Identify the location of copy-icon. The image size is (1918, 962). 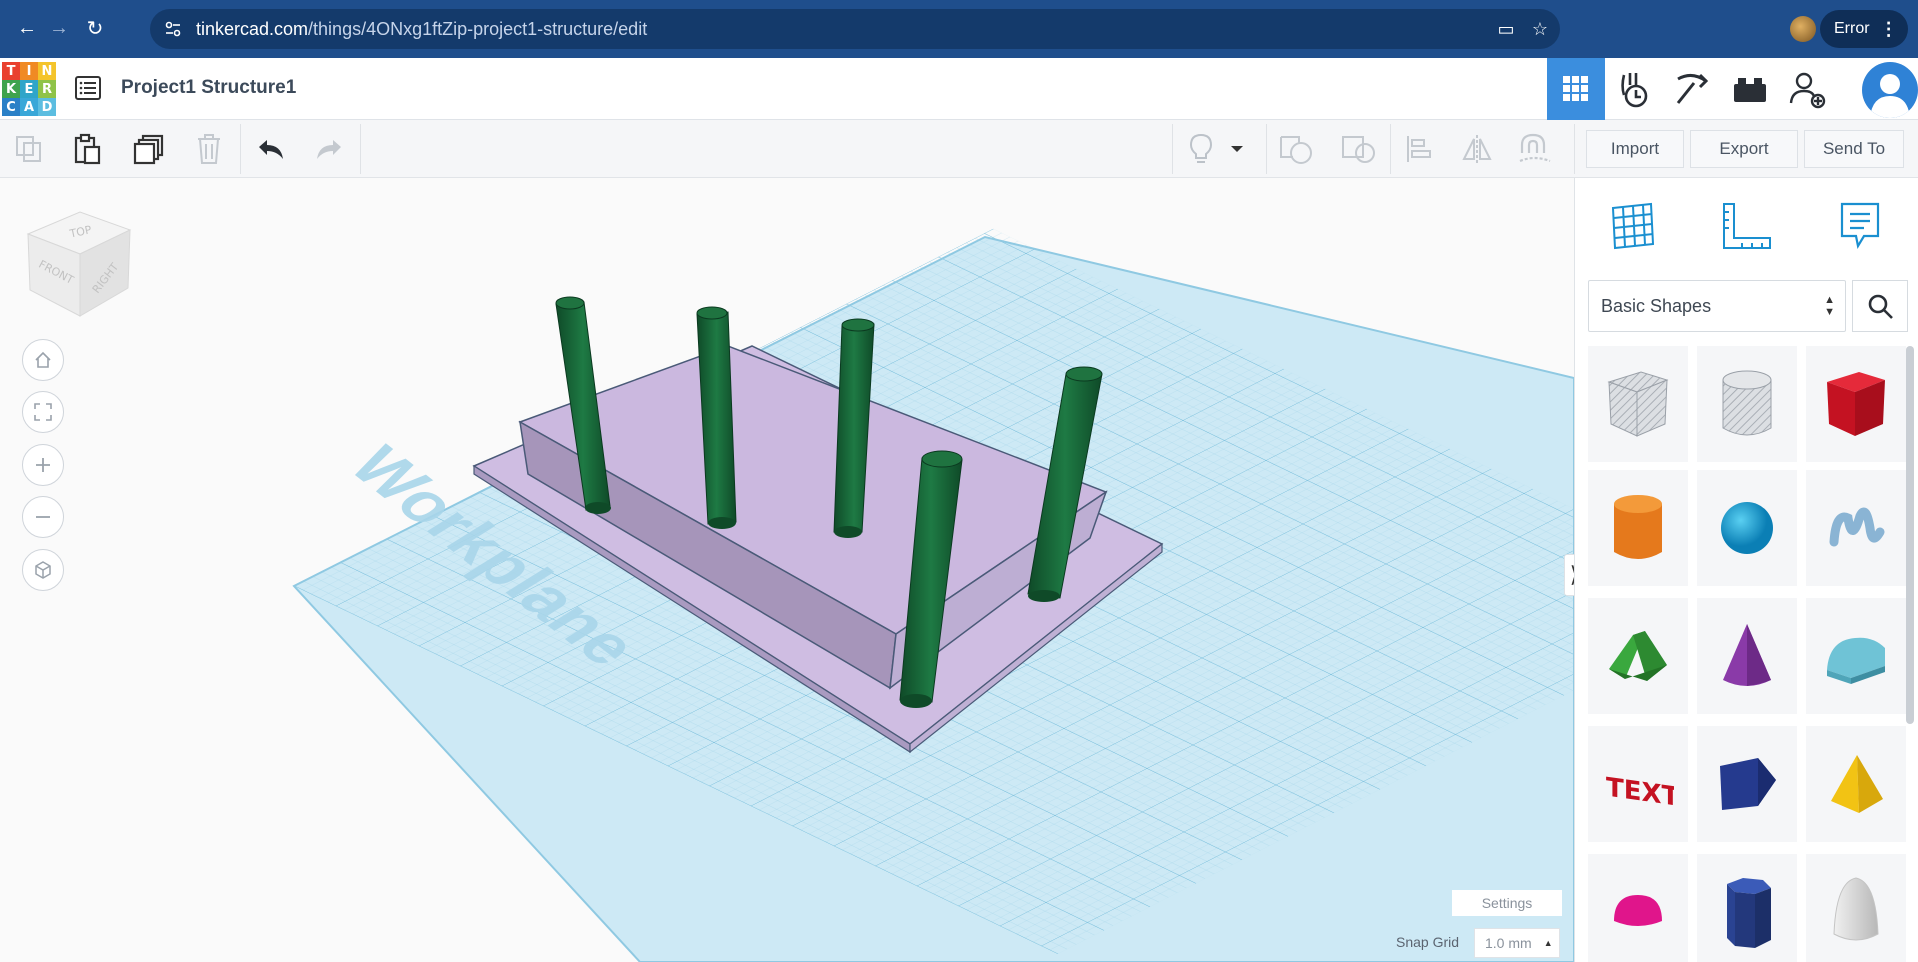
(29, 149).